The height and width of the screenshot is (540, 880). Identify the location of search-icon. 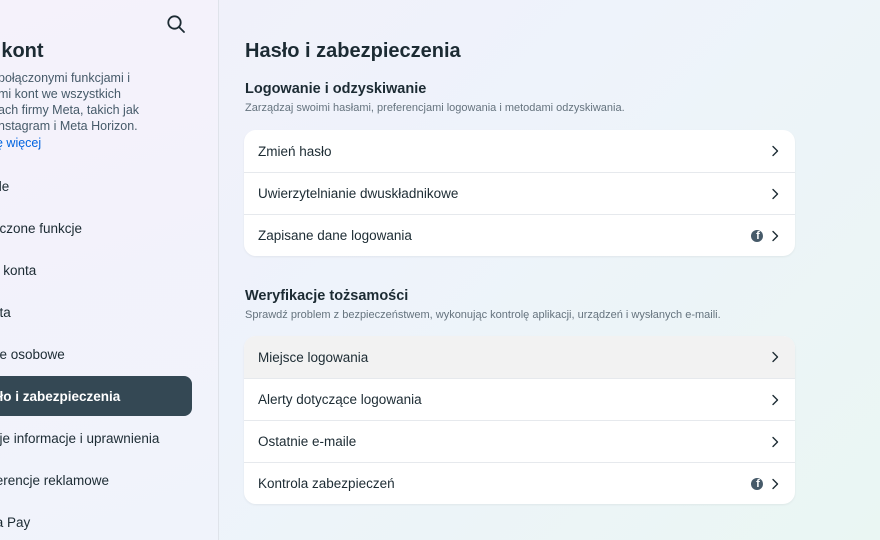
(176, 24).